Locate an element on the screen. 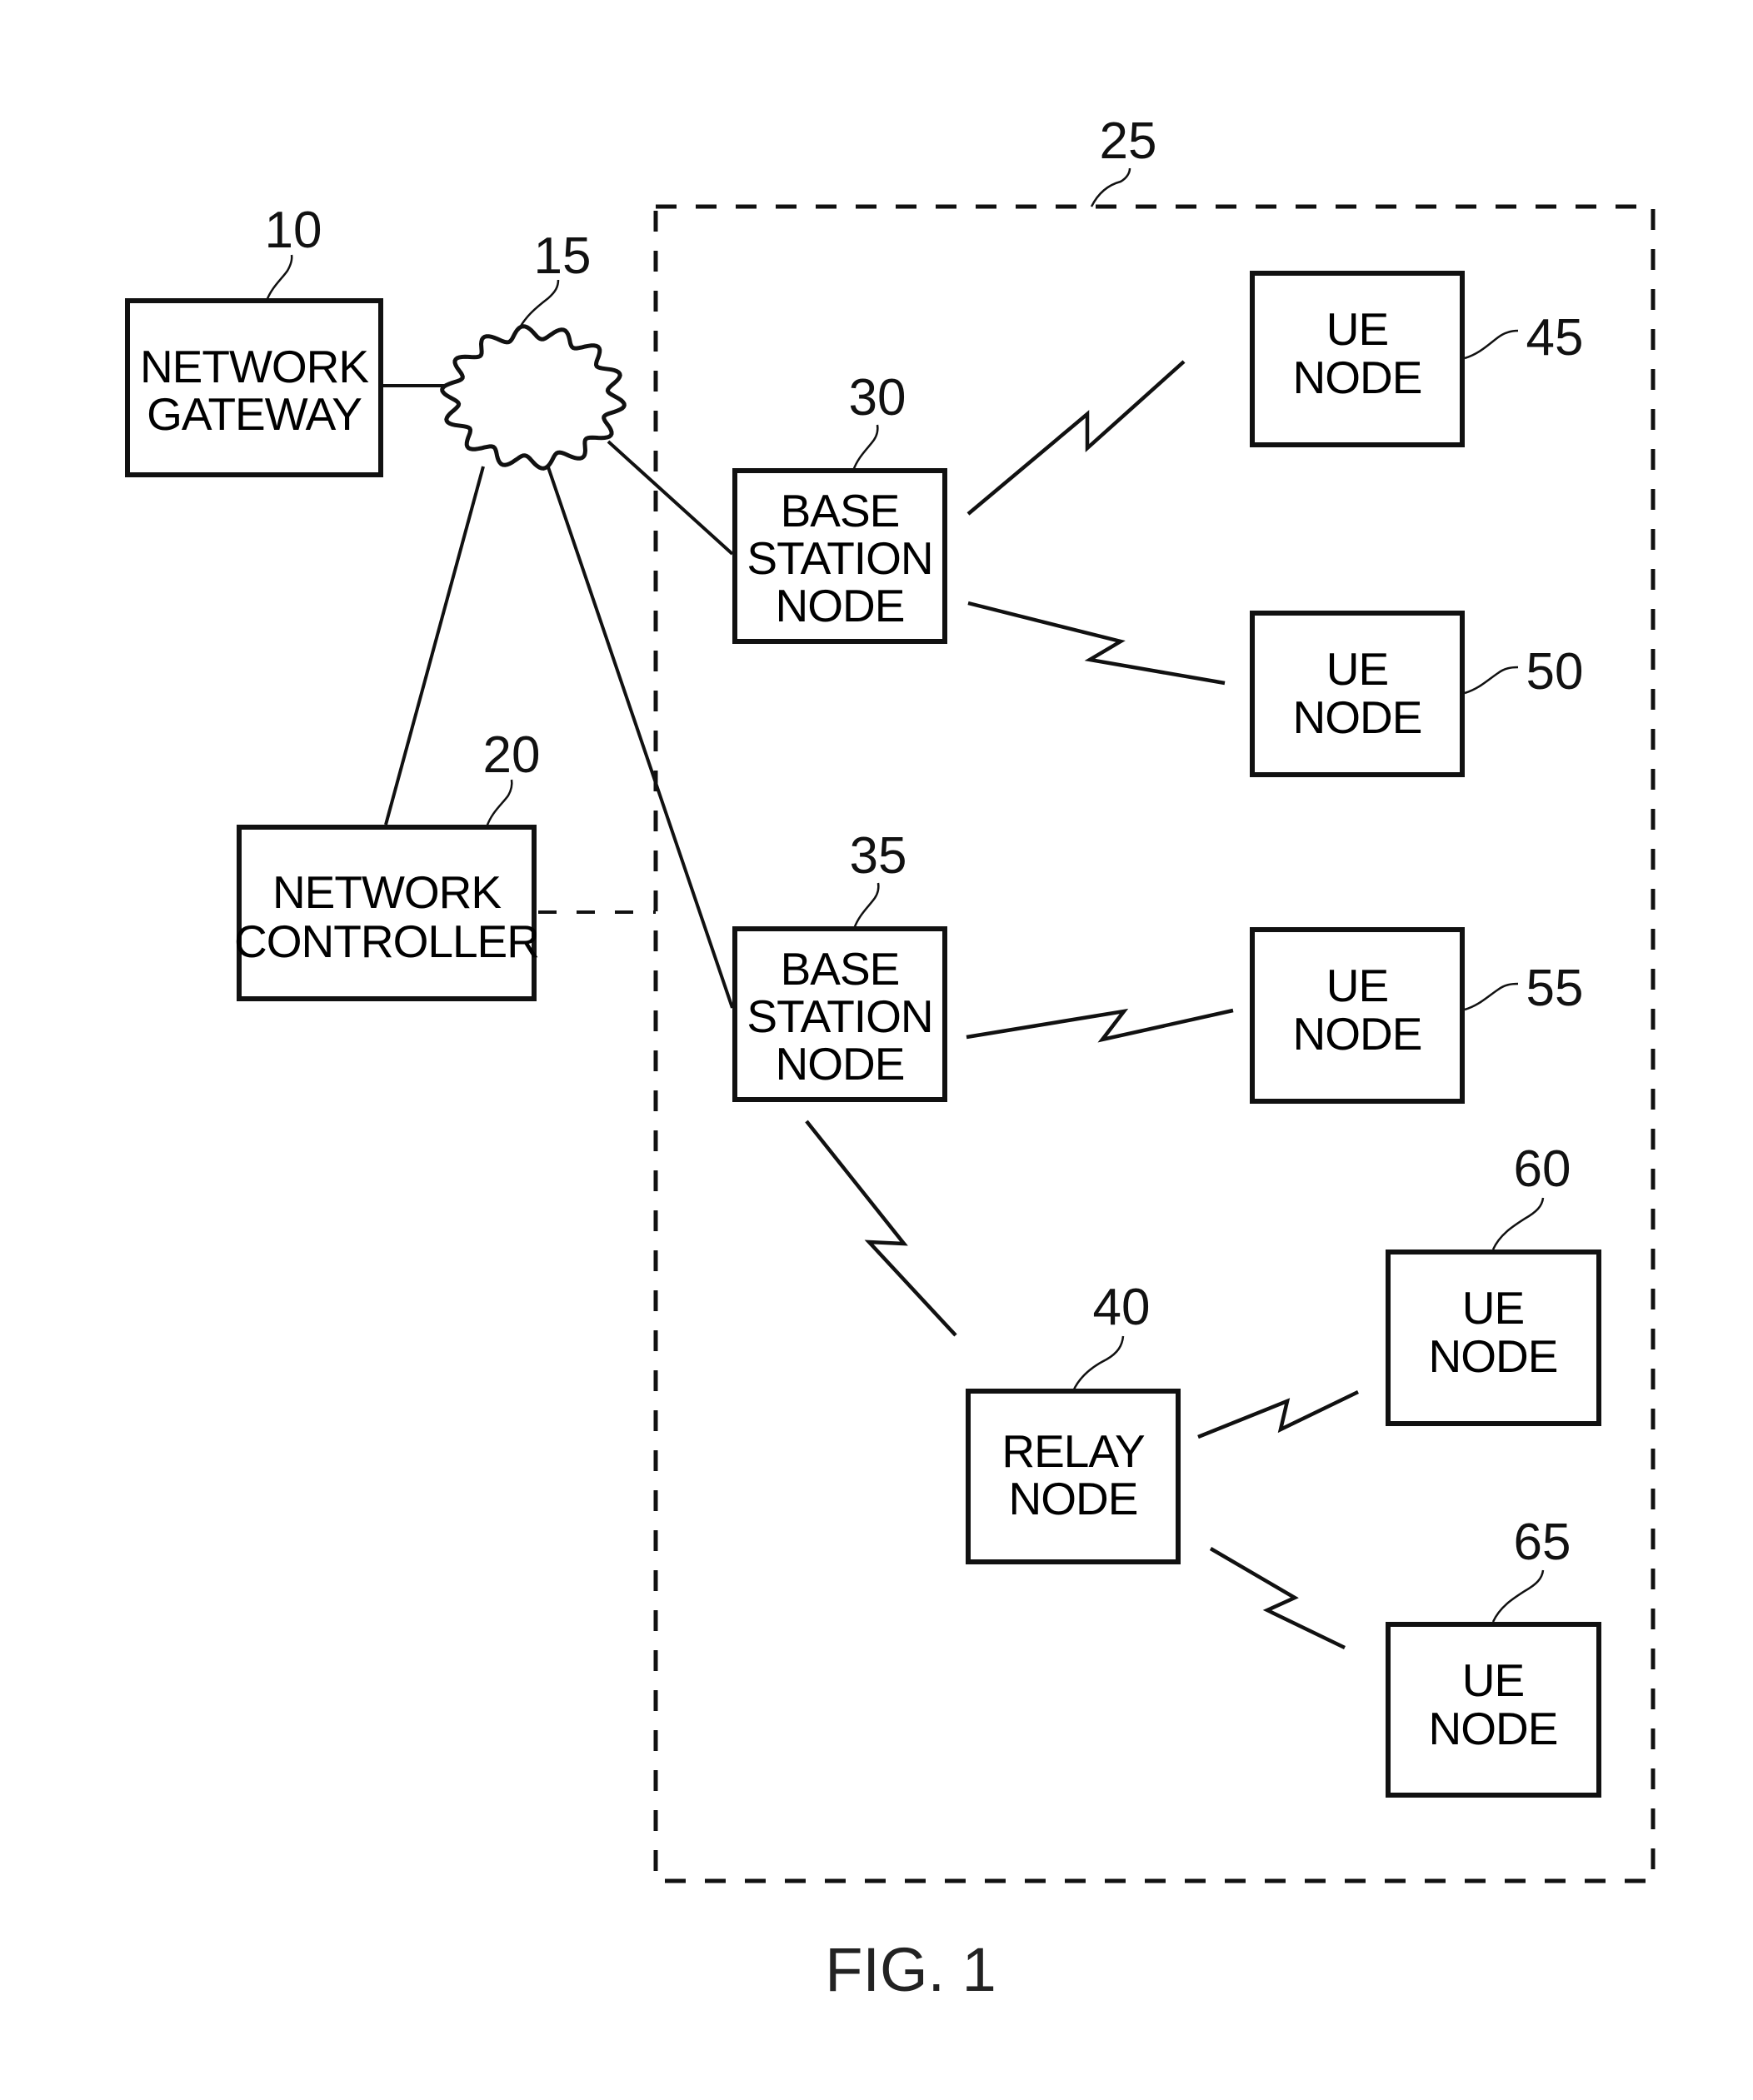 This screenshot has height=2100, width=1753. link-cloud-controller is located at coordinates (434, 646).